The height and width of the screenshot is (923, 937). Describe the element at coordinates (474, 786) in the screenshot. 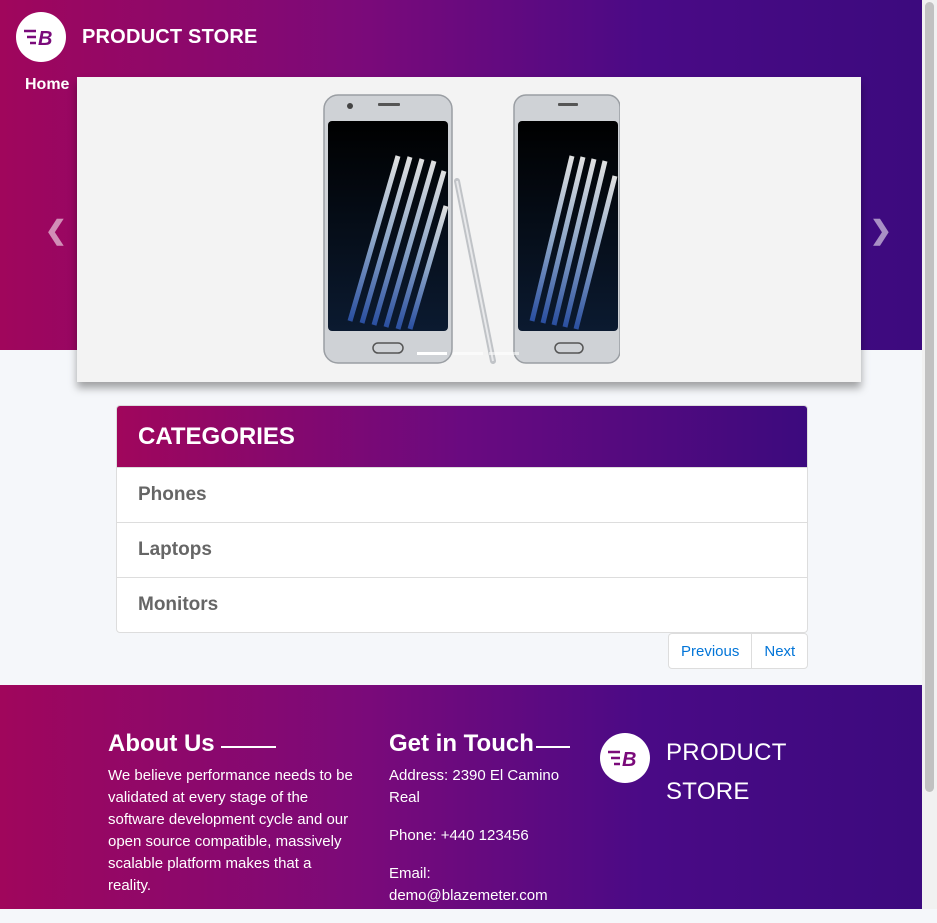

I see `contact-address: Address: 2390 El Camino Real` at that location.